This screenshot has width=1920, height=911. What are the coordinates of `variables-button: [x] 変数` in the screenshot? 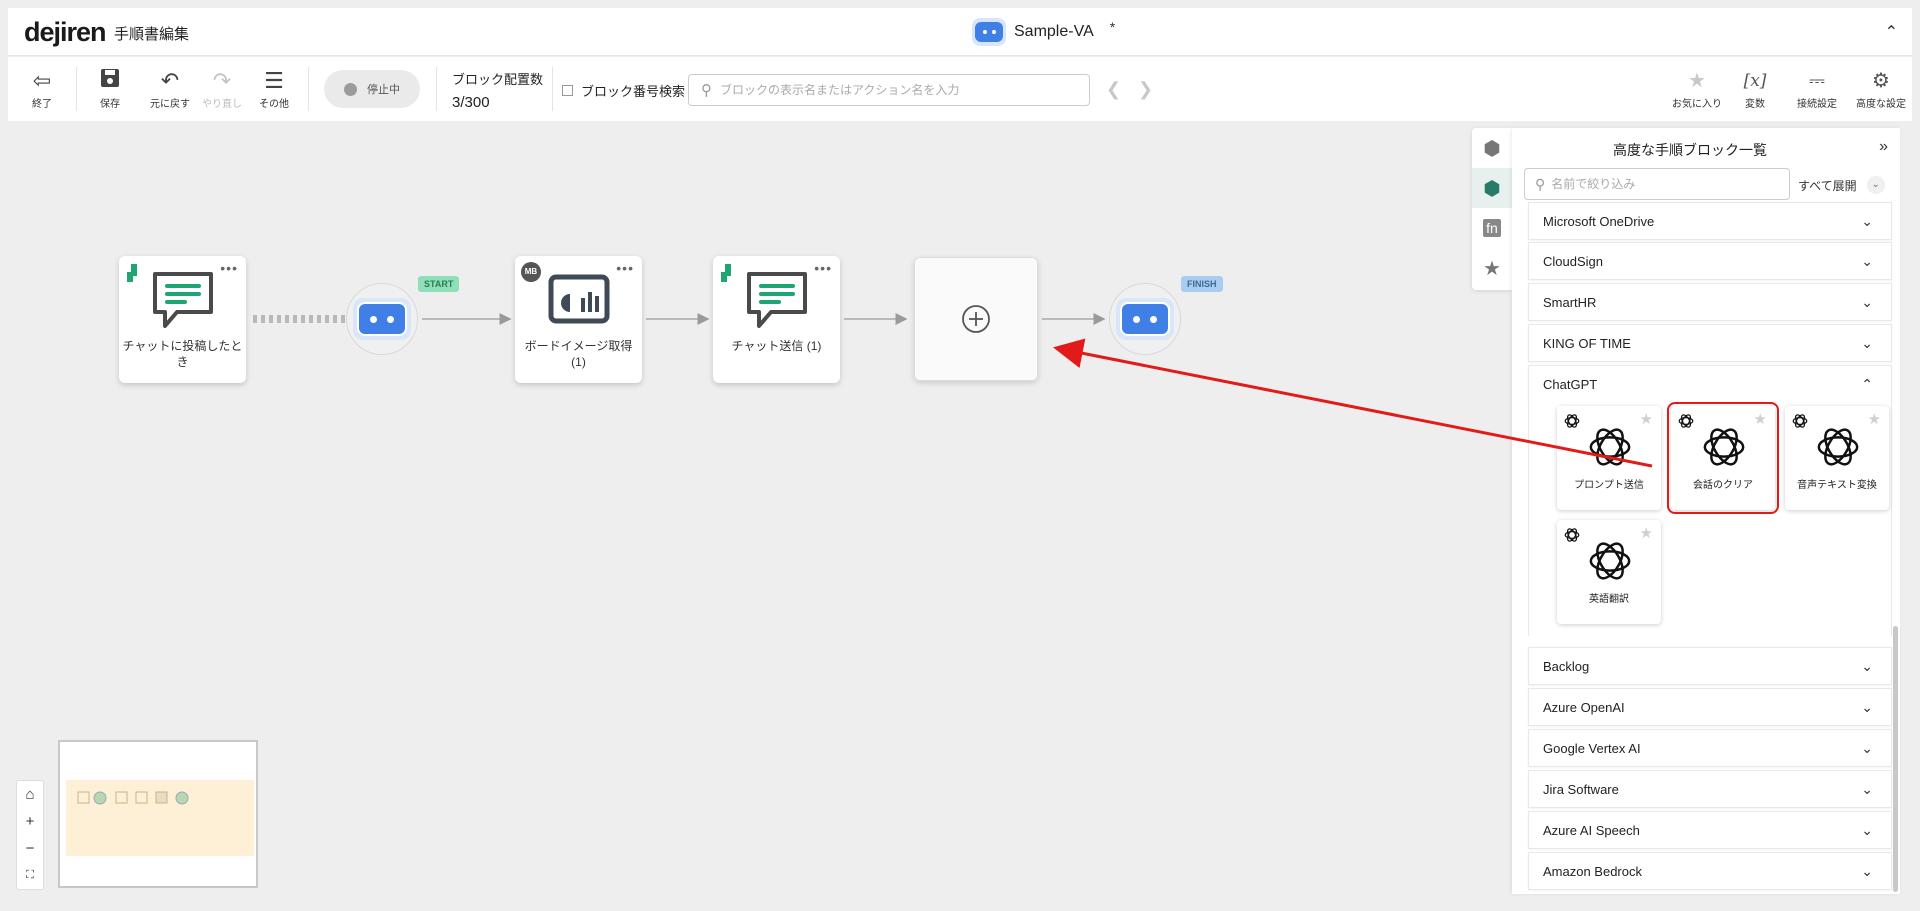 It's located at (1755, 88).